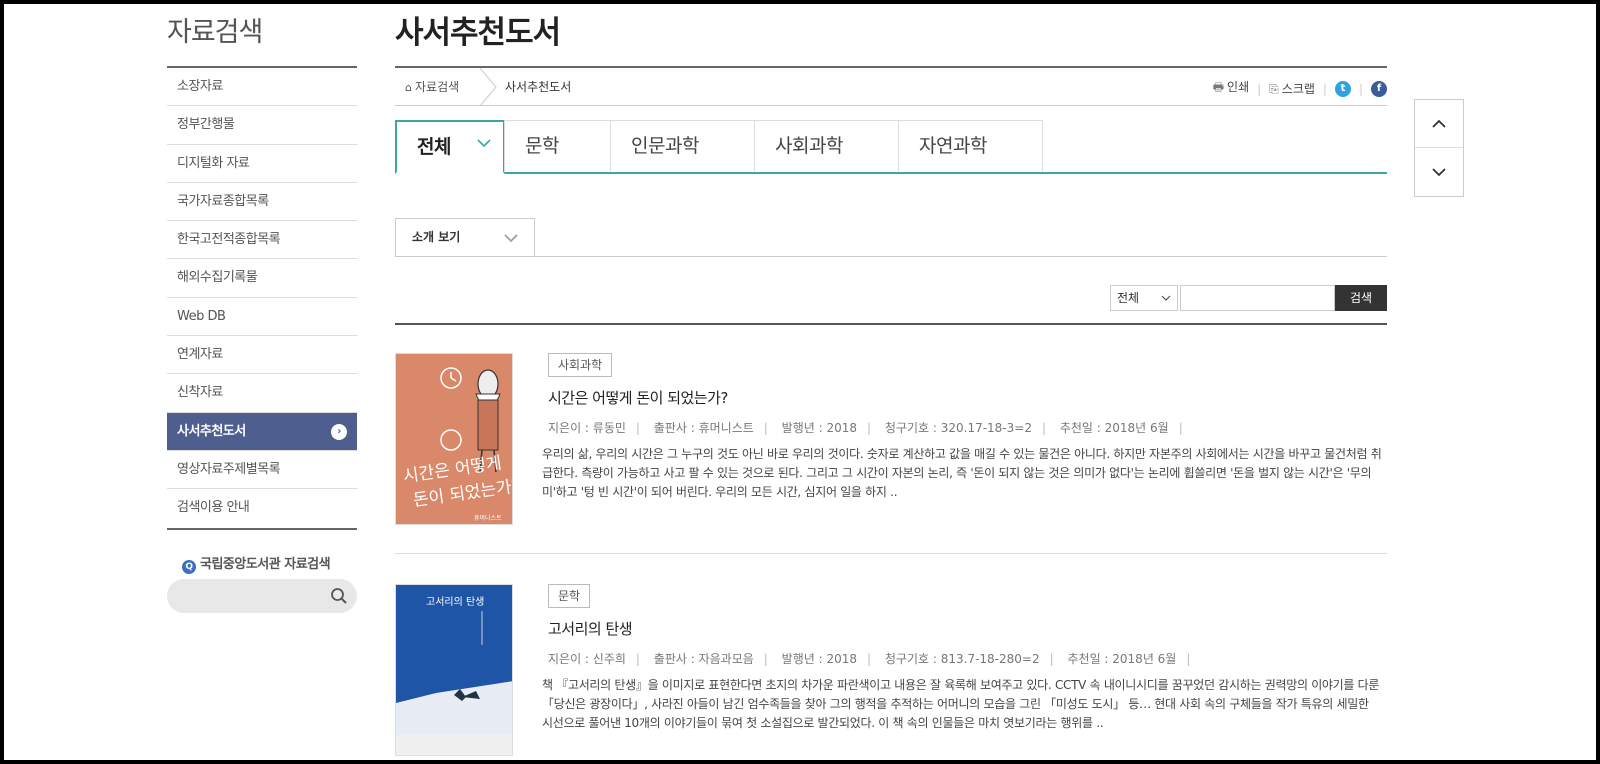 The height and width of the screenshot is (764, 1600). I want to click on printer-icon: 🖶, so click(1218, 87).